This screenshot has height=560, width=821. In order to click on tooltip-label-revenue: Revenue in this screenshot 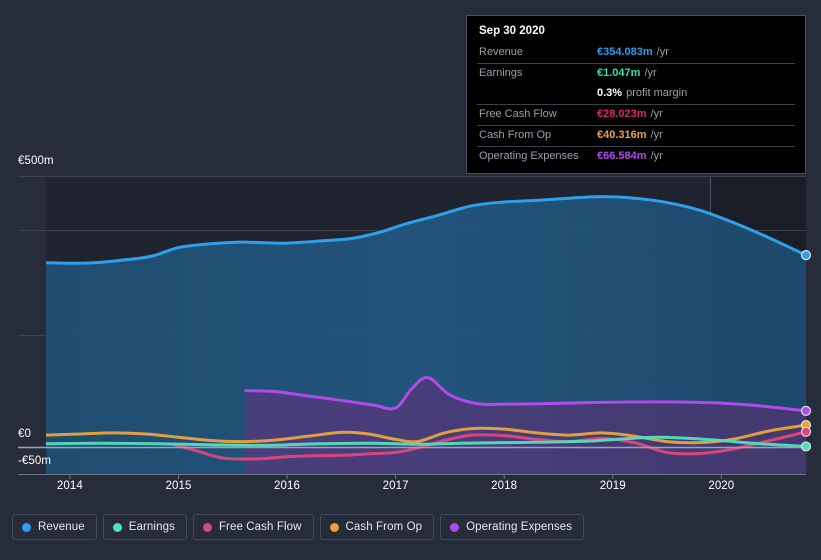, I will do `click(501, 52)`.